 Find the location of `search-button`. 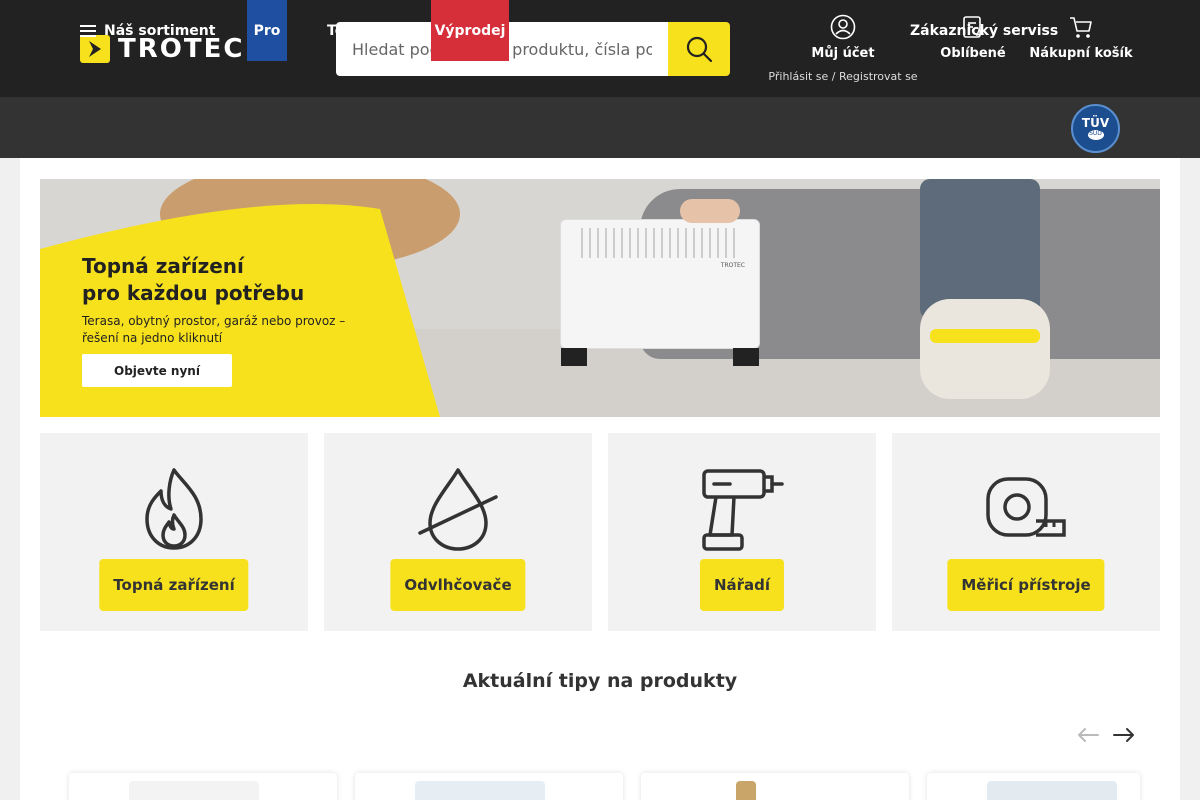

search-button is located at coordinates (699, 49).